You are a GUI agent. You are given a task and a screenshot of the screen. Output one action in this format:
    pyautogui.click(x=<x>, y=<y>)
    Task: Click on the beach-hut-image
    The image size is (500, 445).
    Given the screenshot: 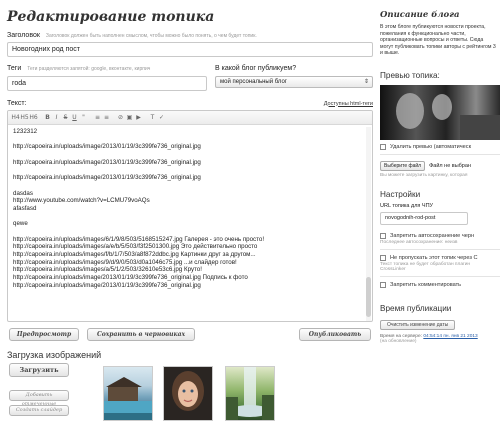 What is the action you would take?
    pyautogui.click(x=128, y=398)
    